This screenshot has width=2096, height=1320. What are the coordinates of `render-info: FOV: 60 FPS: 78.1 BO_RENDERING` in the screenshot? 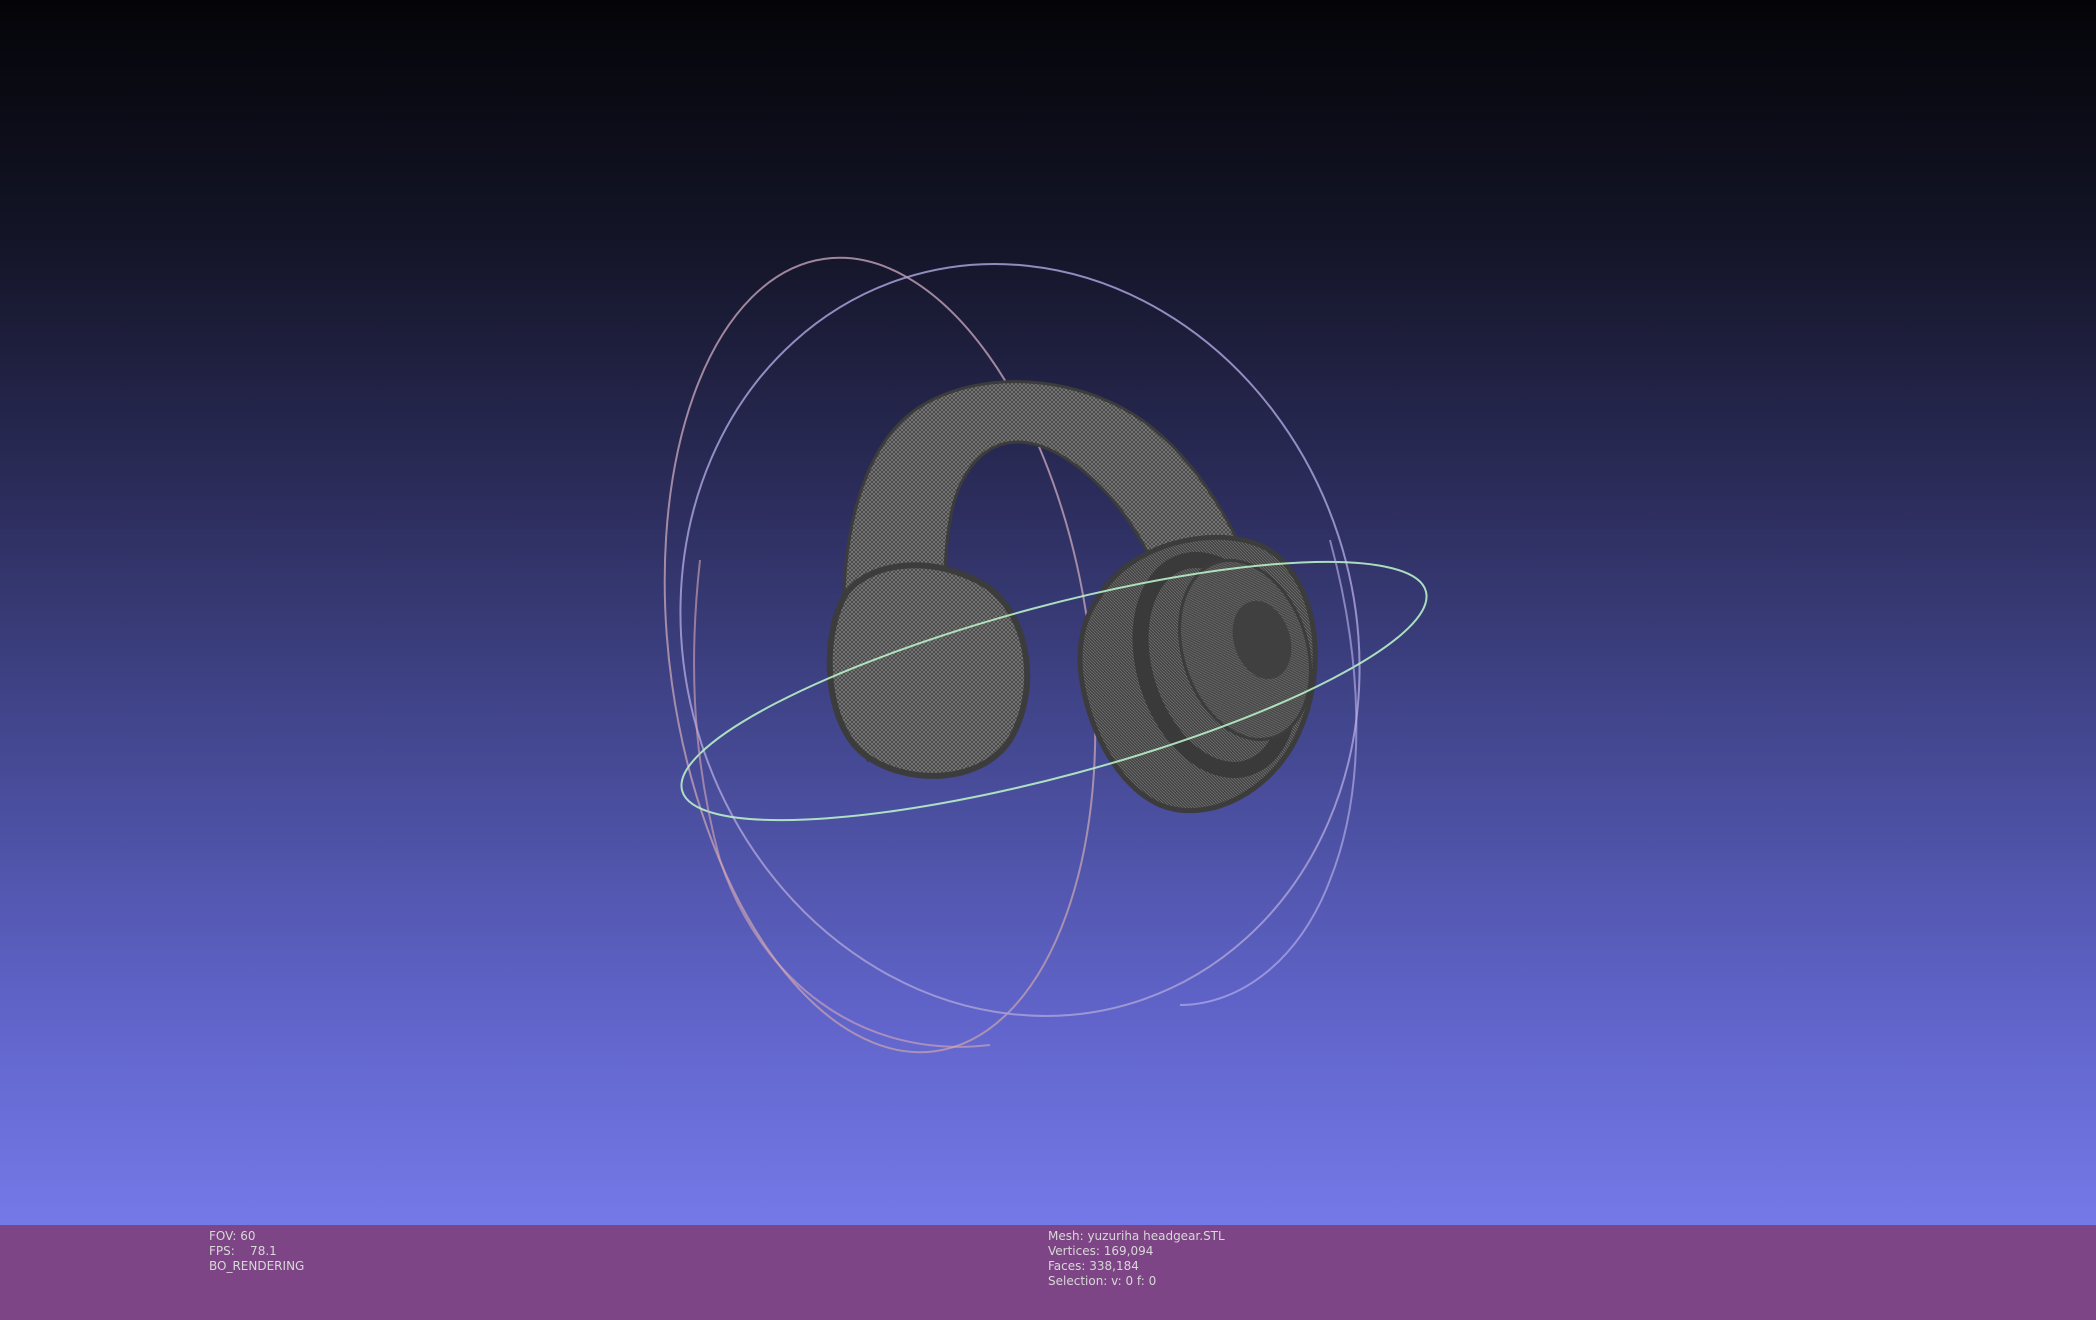 It's located at (256, 1251).